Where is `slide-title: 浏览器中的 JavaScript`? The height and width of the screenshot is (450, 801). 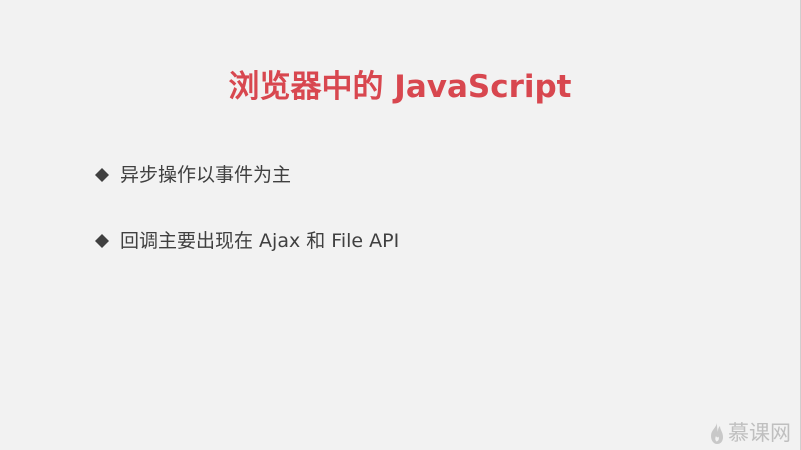 slide-title: 浏览器中的 JavaScript is located at coordinates (400, 86).